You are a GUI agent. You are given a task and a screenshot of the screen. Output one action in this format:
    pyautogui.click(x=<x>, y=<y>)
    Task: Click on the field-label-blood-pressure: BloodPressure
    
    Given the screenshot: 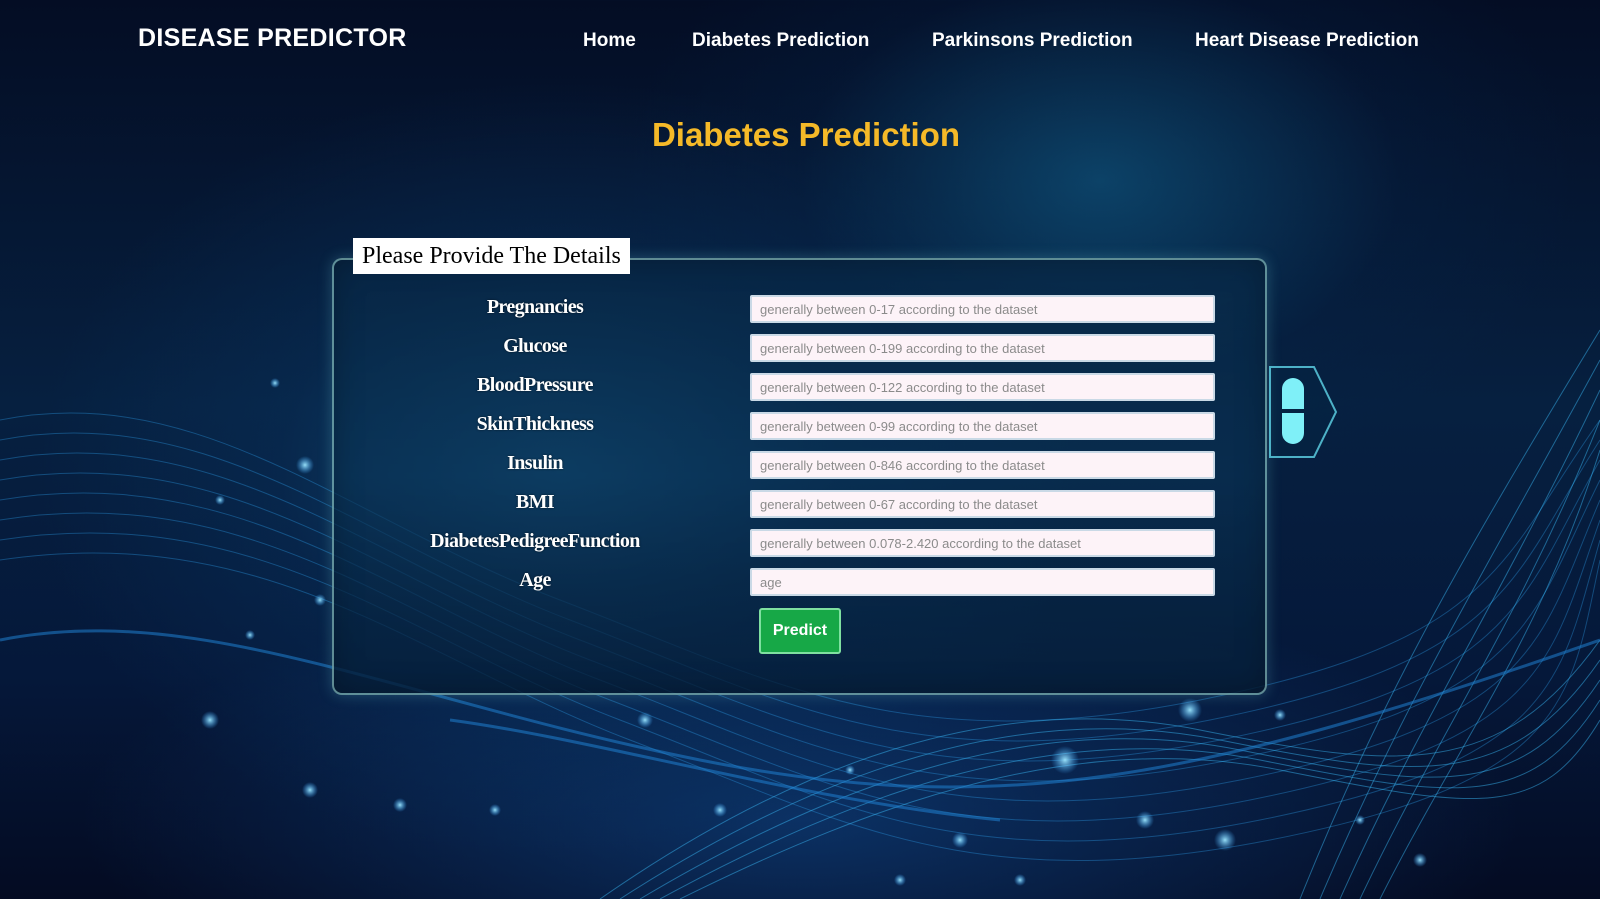 What is the action you would take?
    pyautogui.click(x=535, y=385)
    